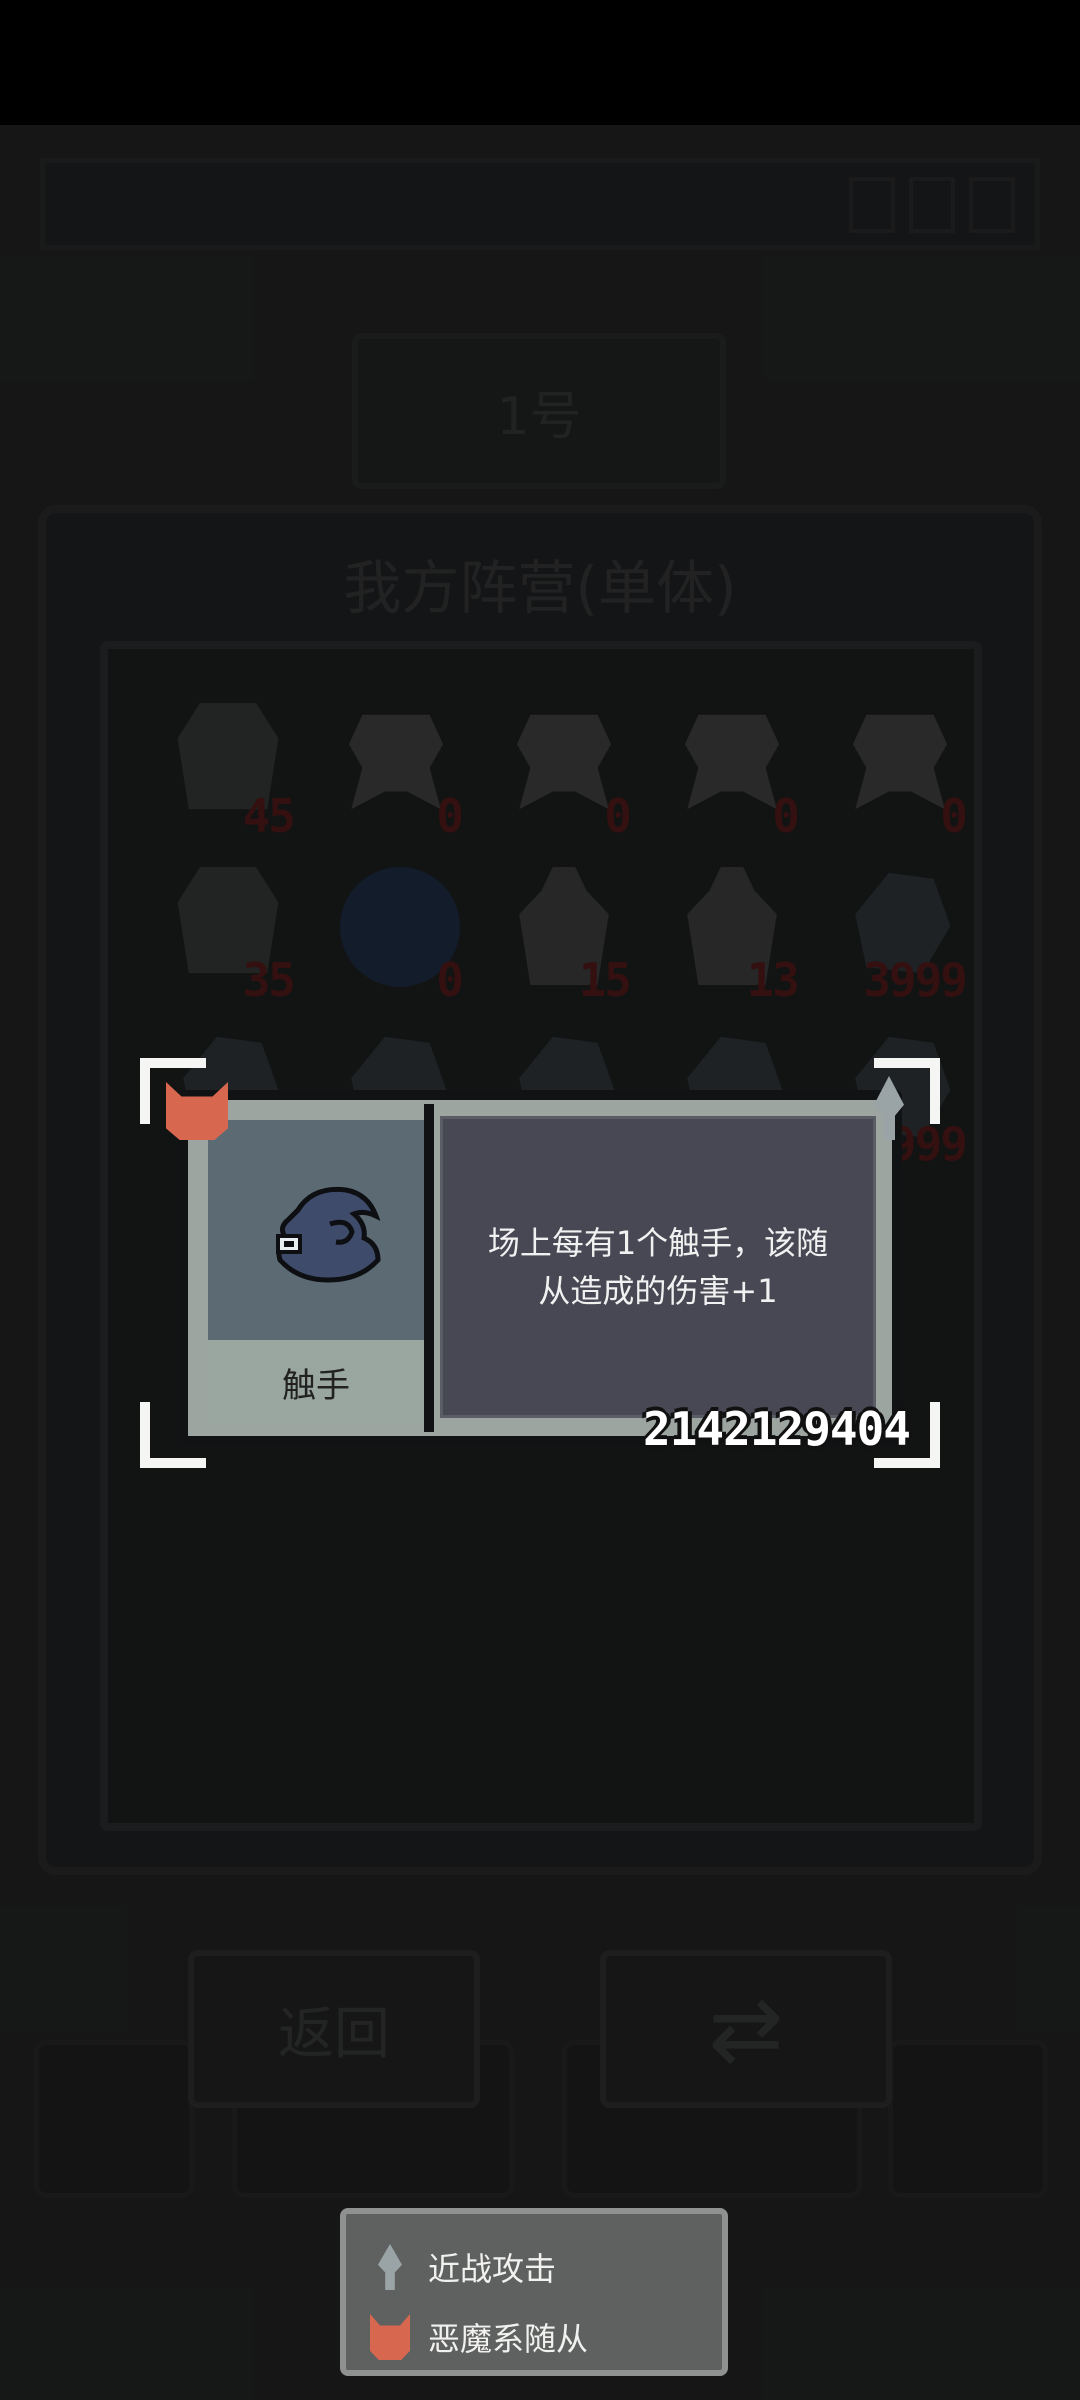 This screenshot has height=2400, width=1080. What do you see at coordinates (564, 935) in the screenshot?
I see `unit-slot: 15` at bounding box center [564, 935].